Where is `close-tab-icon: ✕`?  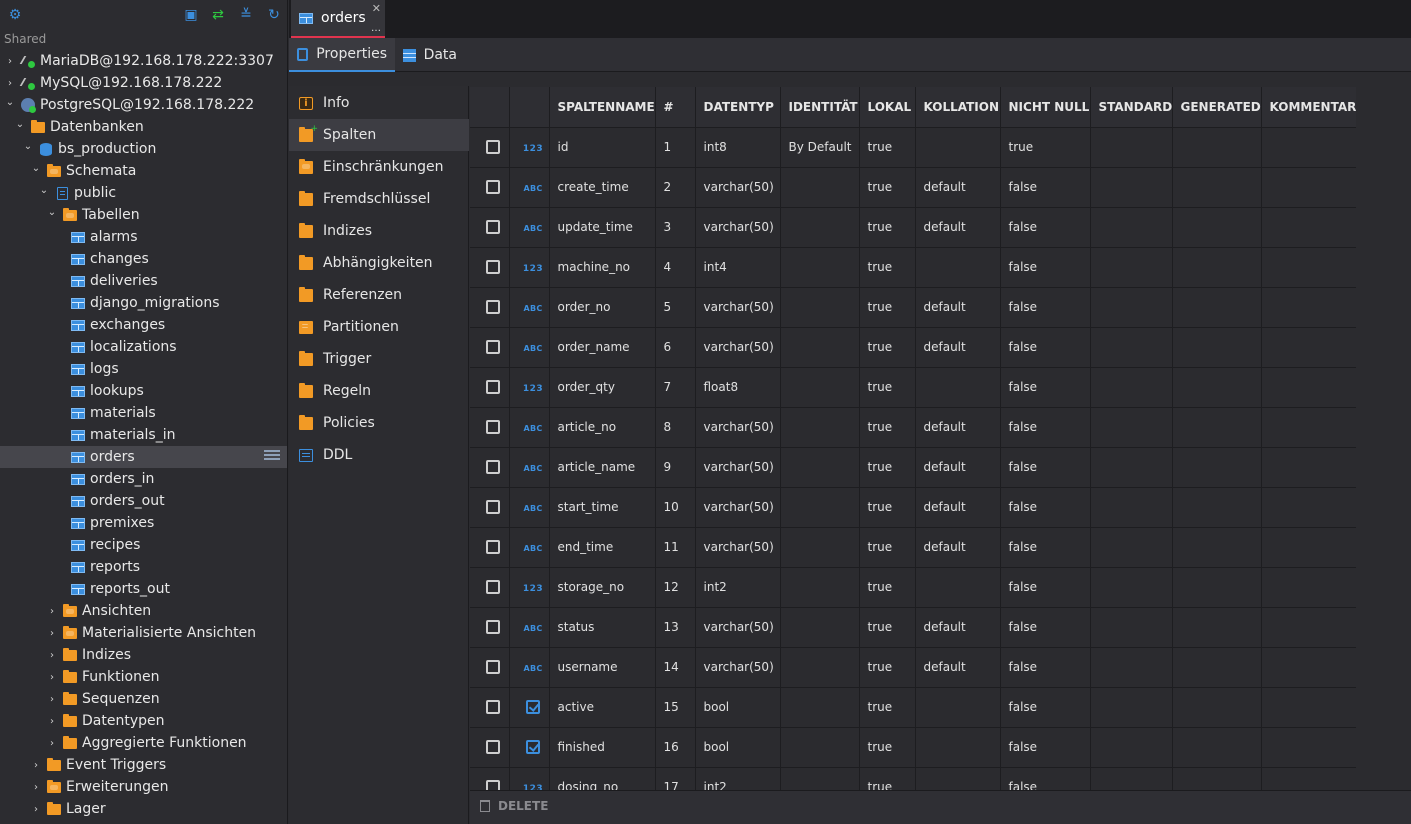 close-tab-icon: ✕ is located at coordinates (376, 8).